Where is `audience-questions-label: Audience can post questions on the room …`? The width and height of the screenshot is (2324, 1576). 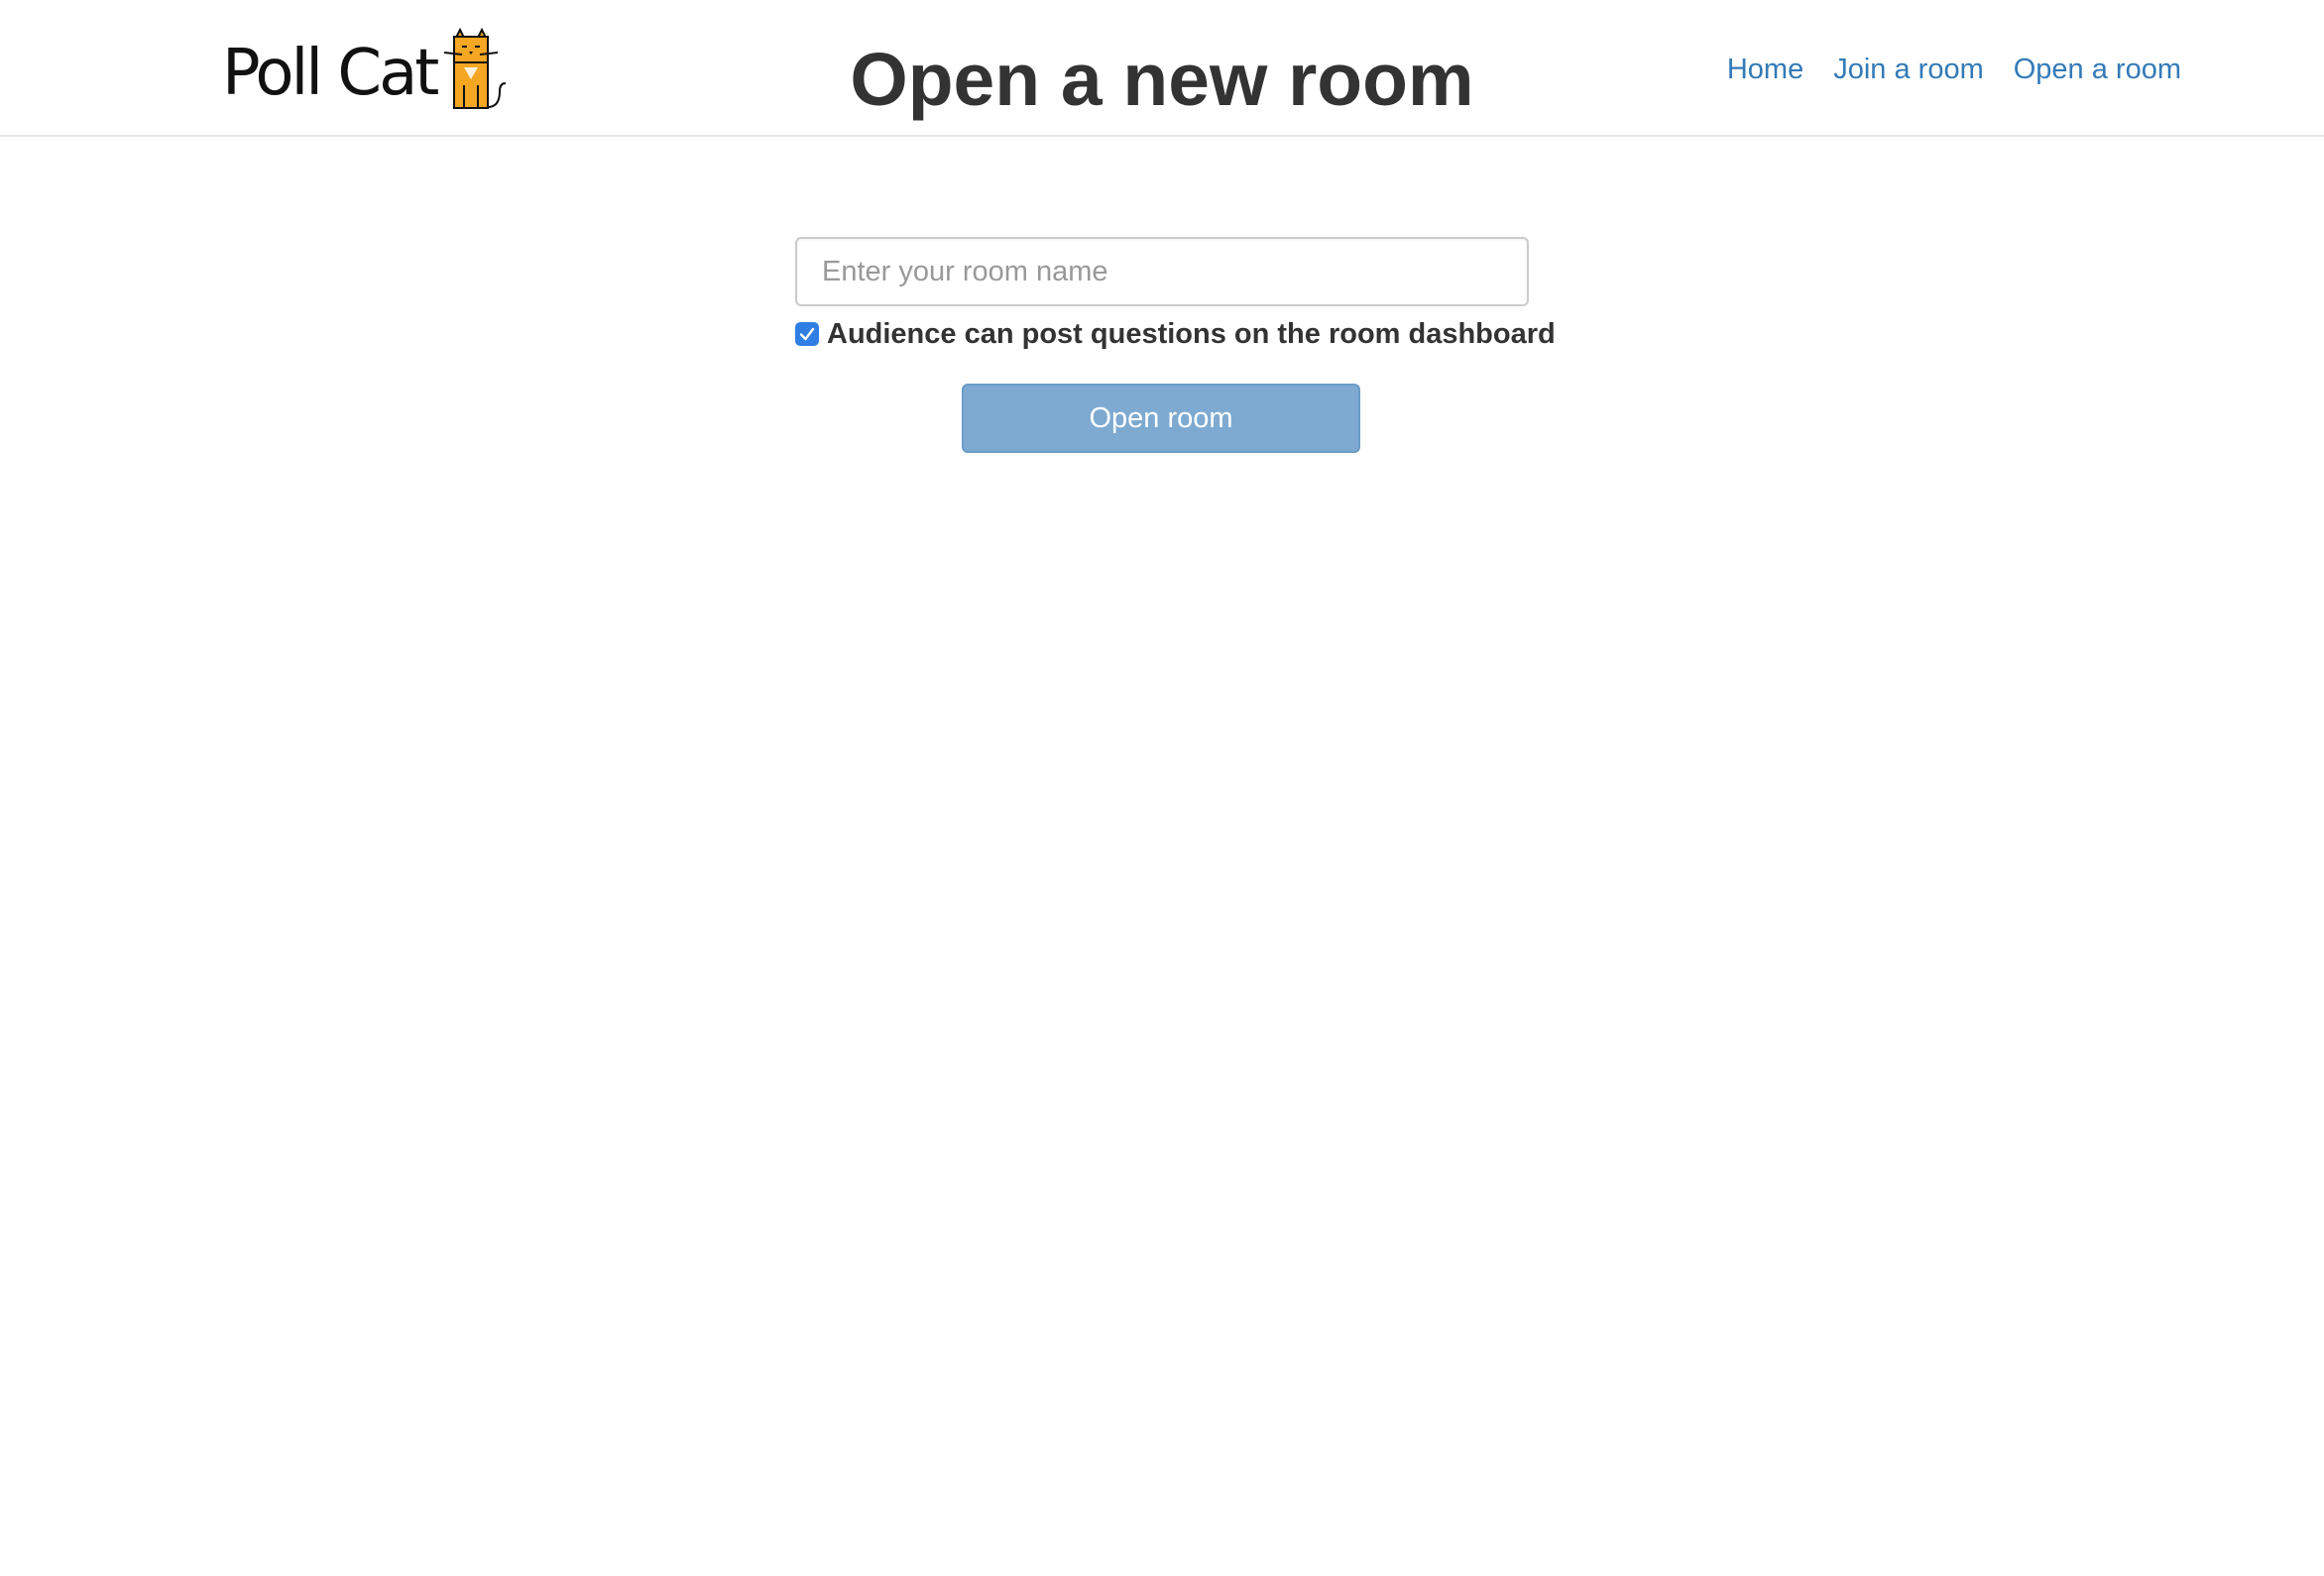
audience-questions-label: Audience can post questions on the room … is located at coordinates (1191, 333).